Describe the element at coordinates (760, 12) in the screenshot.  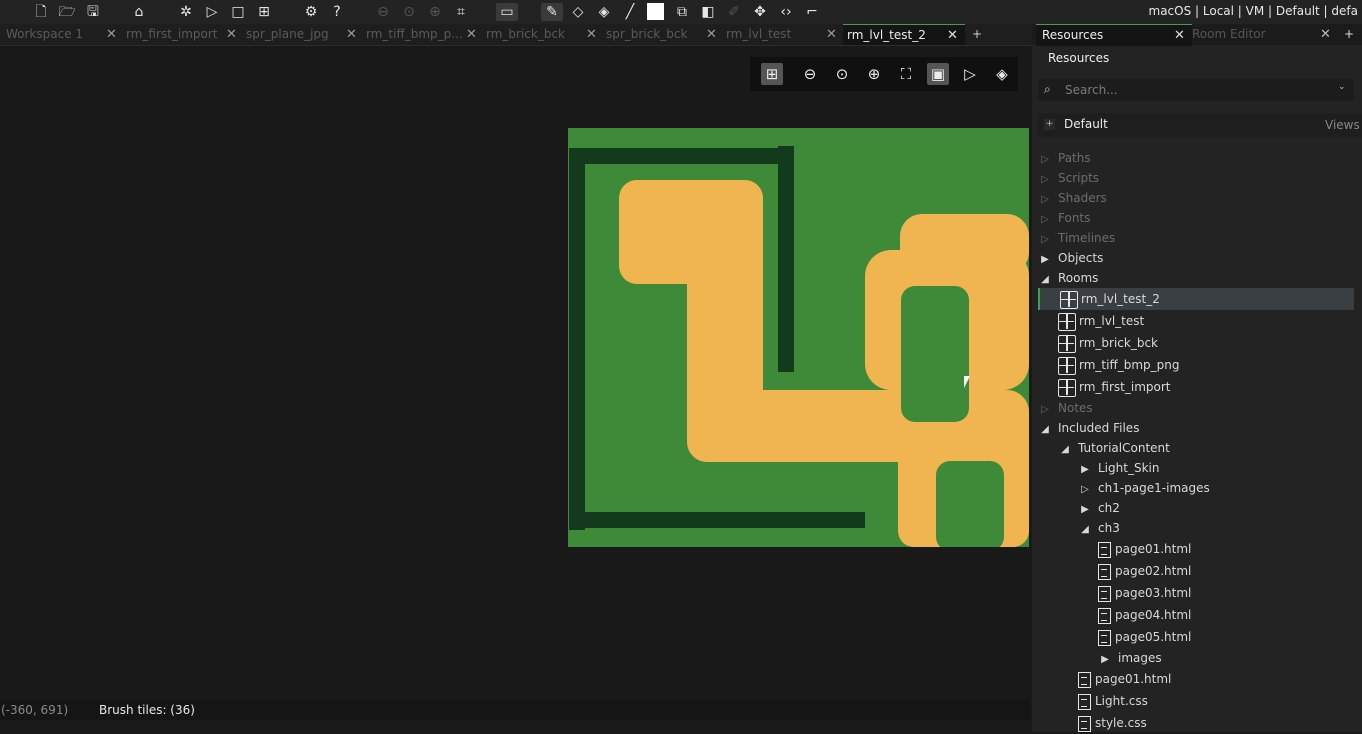
I see `move-icon: ✥` at that location.